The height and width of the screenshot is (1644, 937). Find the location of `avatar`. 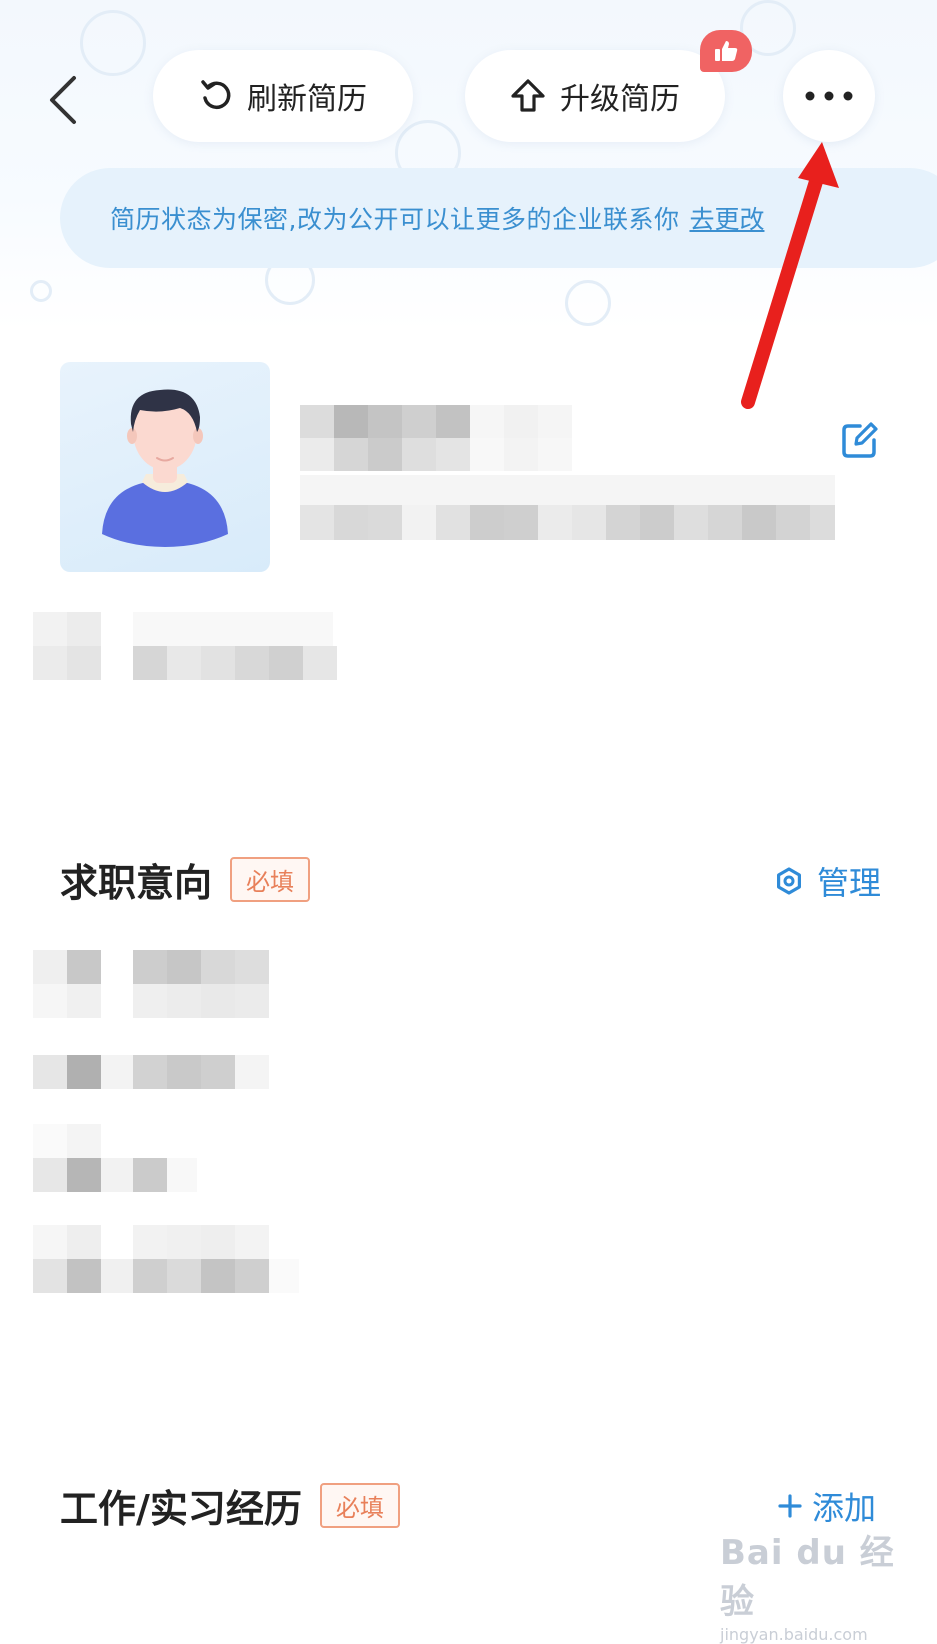

avatar is located at coordinates (165, 467).